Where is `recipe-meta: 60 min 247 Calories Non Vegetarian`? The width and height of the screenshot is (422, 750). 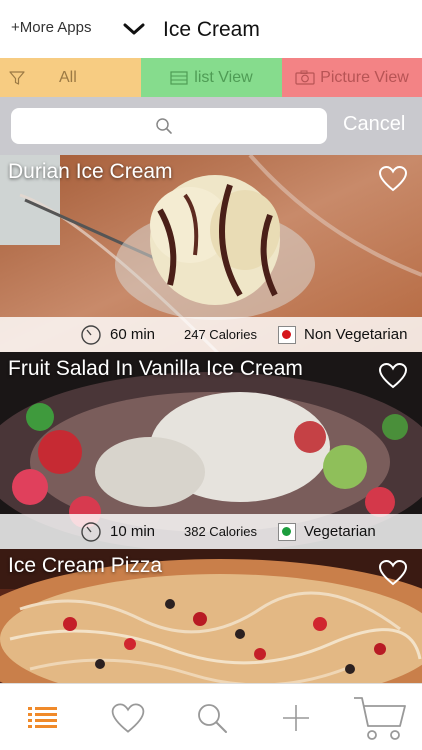 recipe-meta: 60 min 247 Calories Non Vegetarian is located at coordinates (211, 334).